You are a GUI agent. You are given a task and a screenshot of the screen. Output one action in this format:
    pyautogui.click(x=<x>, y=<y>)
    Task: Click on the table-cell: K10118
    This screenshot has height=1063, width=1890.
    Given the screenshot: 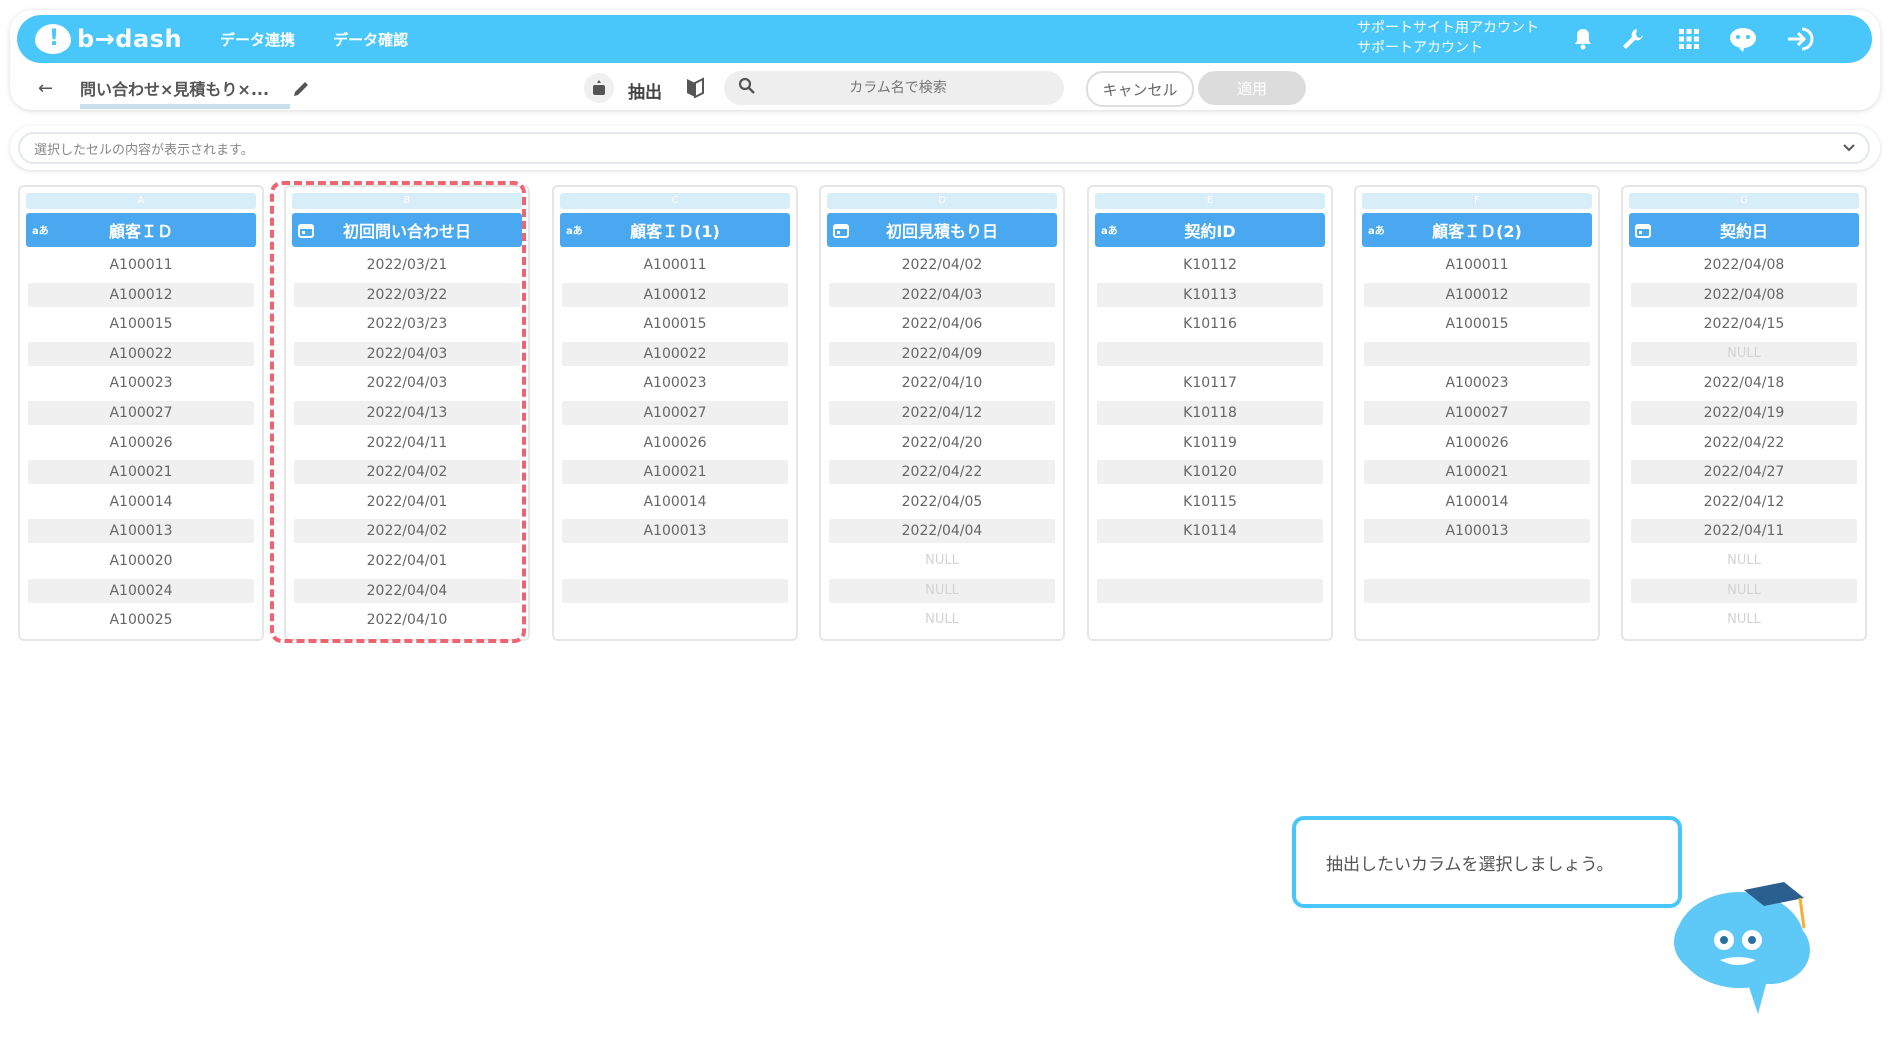 What is the action you would take?
    pyautogui.click(x=1210, y=412)
    